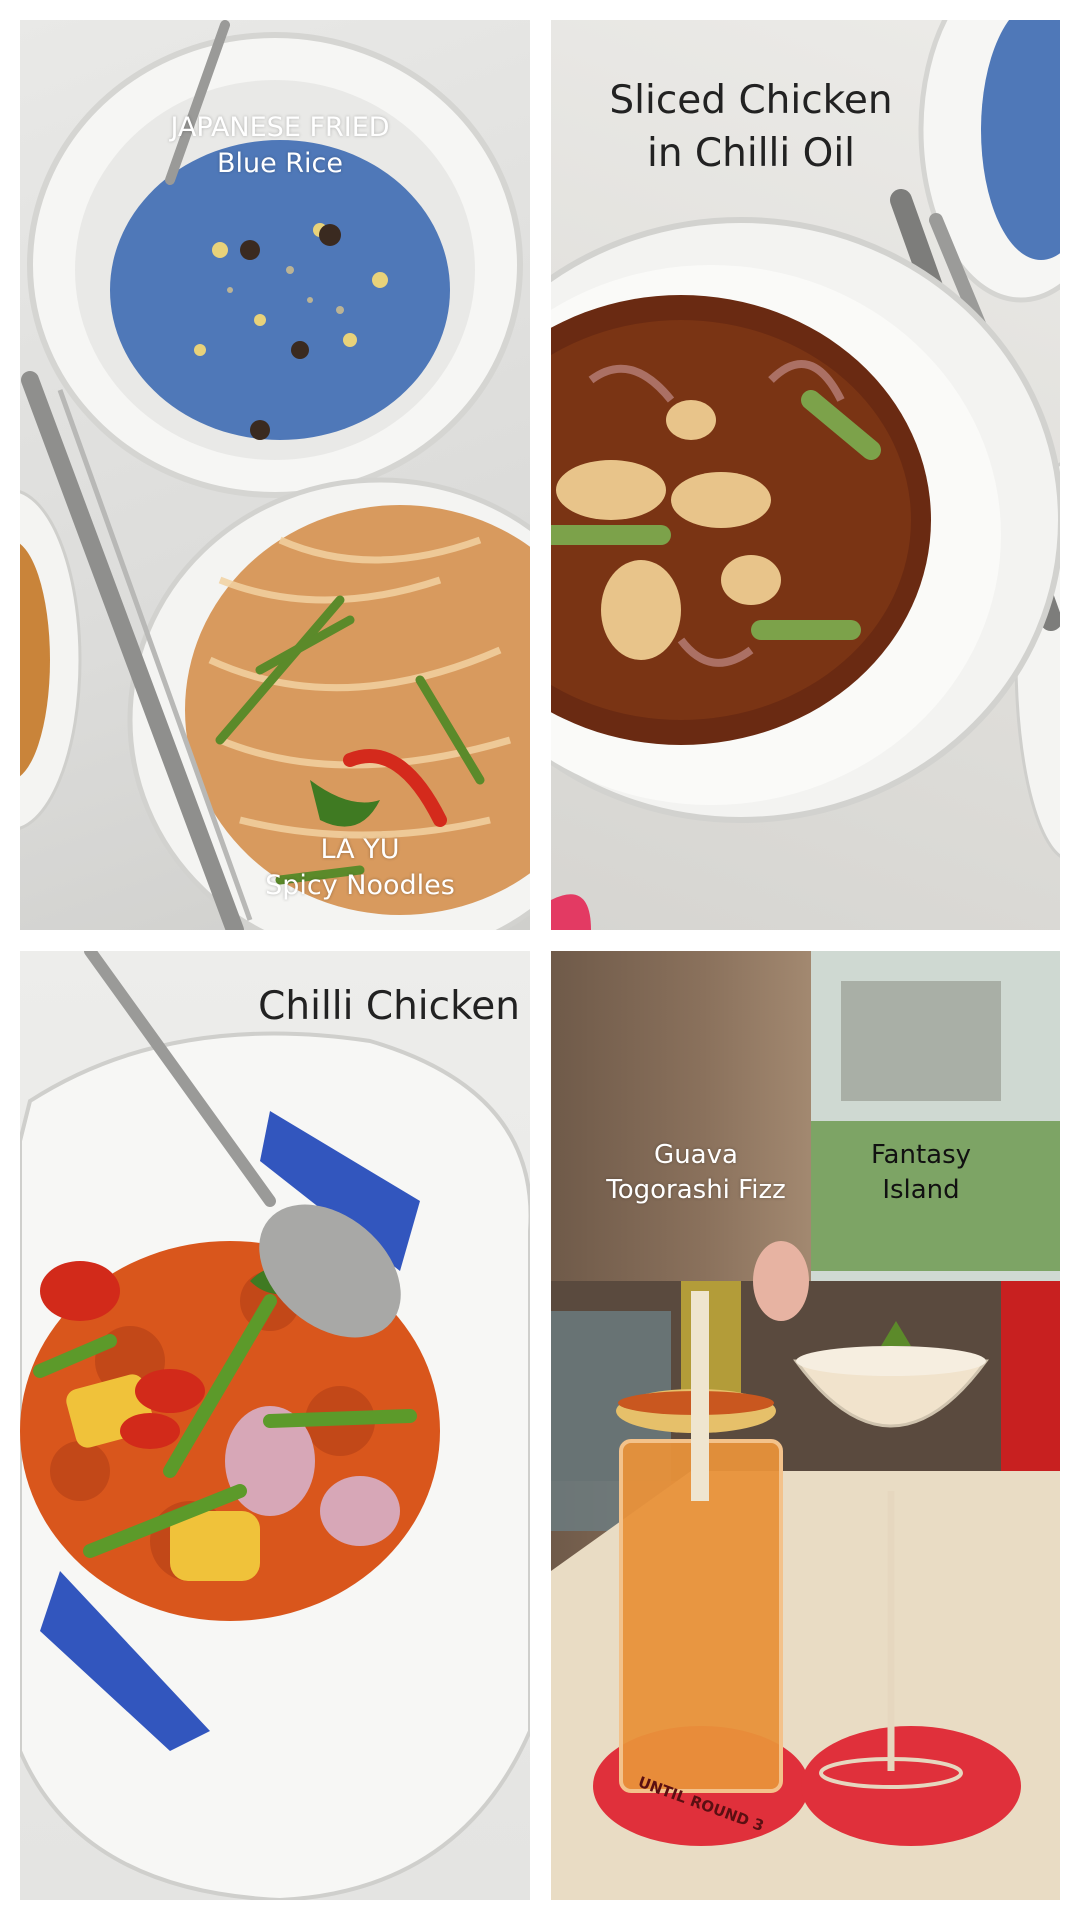 This screenshot has height=1920, width=1080. I want to click on caption-sliced-chicken: Sliced Chicken in Chilli Oil, so click(751, 127).